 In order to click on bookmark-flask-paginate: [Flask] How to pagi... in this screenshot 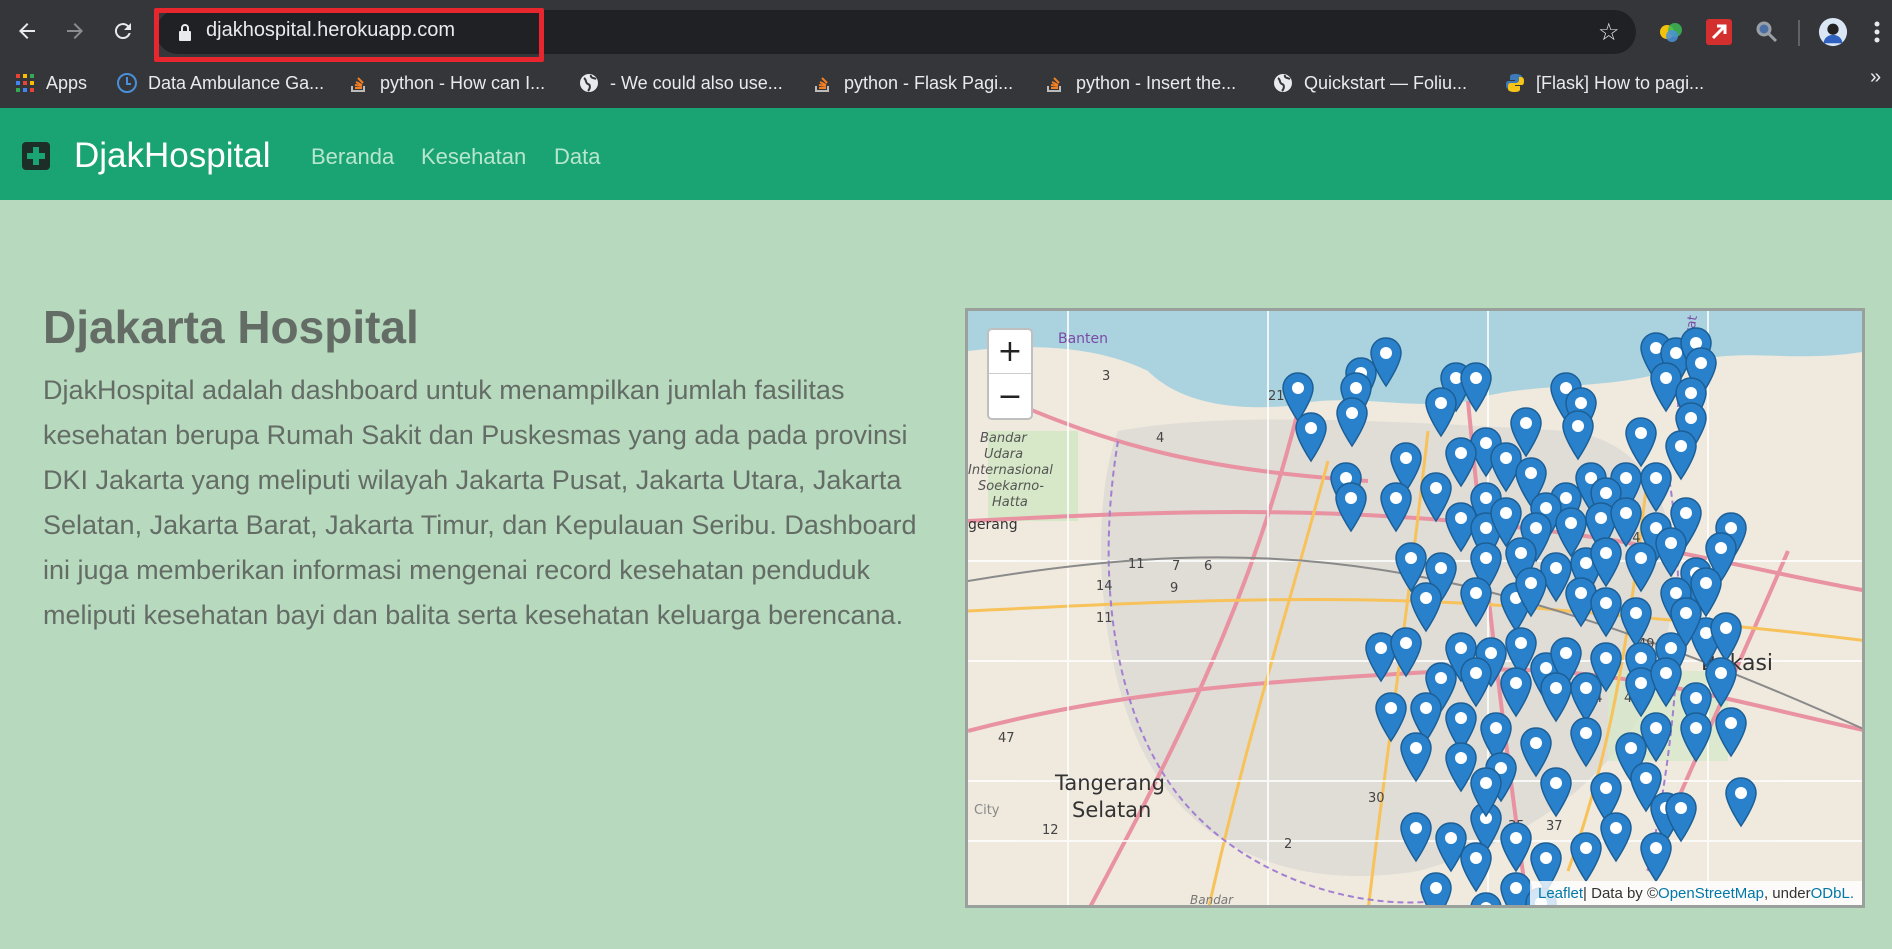, I will do `click(1604, 83)`.